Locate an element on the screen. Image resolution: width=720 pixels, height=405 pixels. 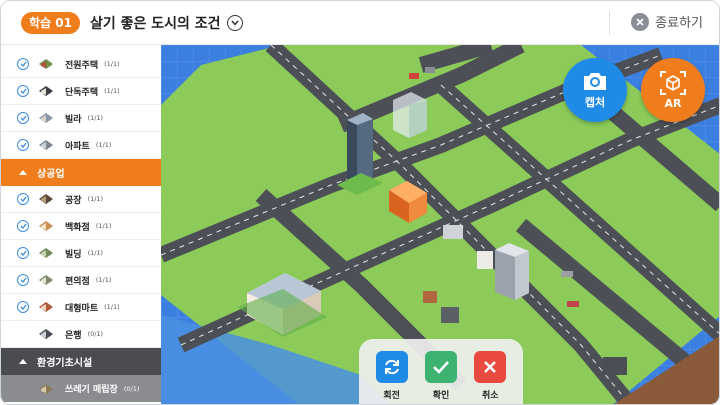
sidebar-item-label: 편의점 is located at coordinates (77, 281).